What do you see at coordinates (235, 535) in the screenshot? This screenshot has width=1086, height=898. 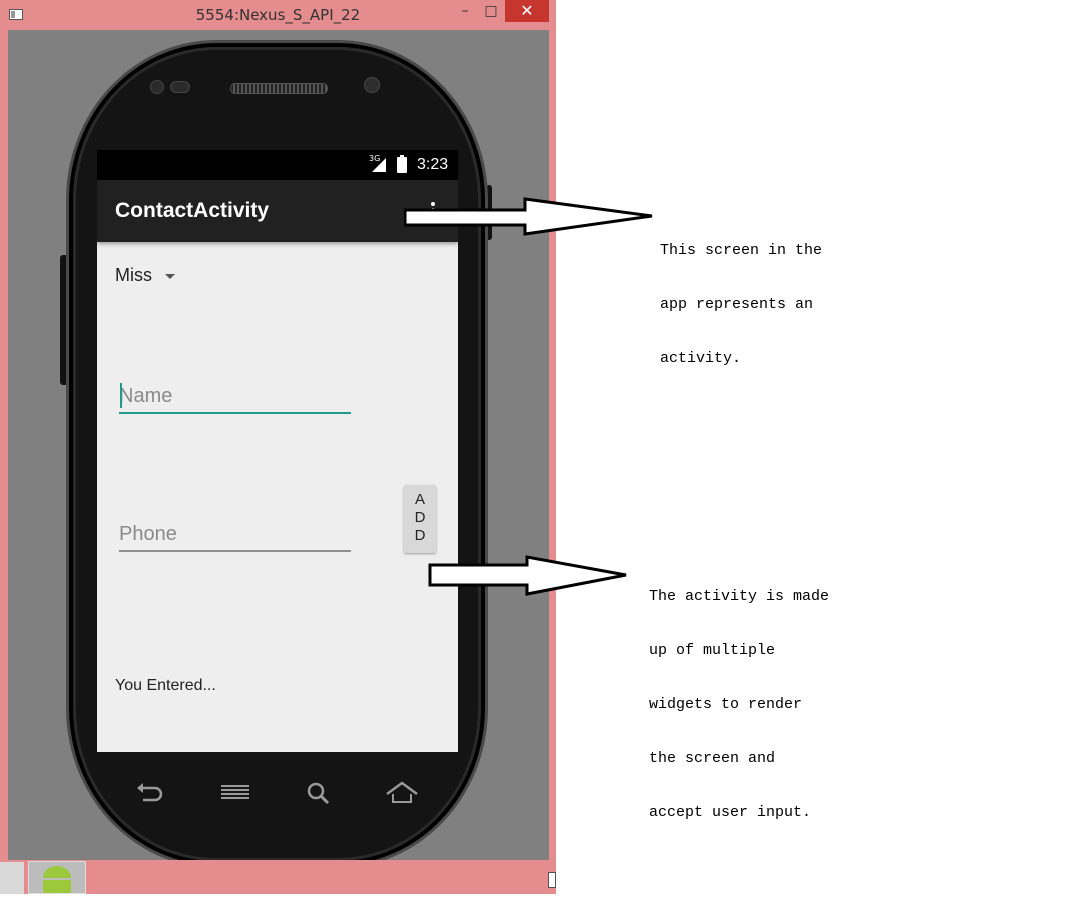 I see `phone-field` at bounding box center [235, 535].